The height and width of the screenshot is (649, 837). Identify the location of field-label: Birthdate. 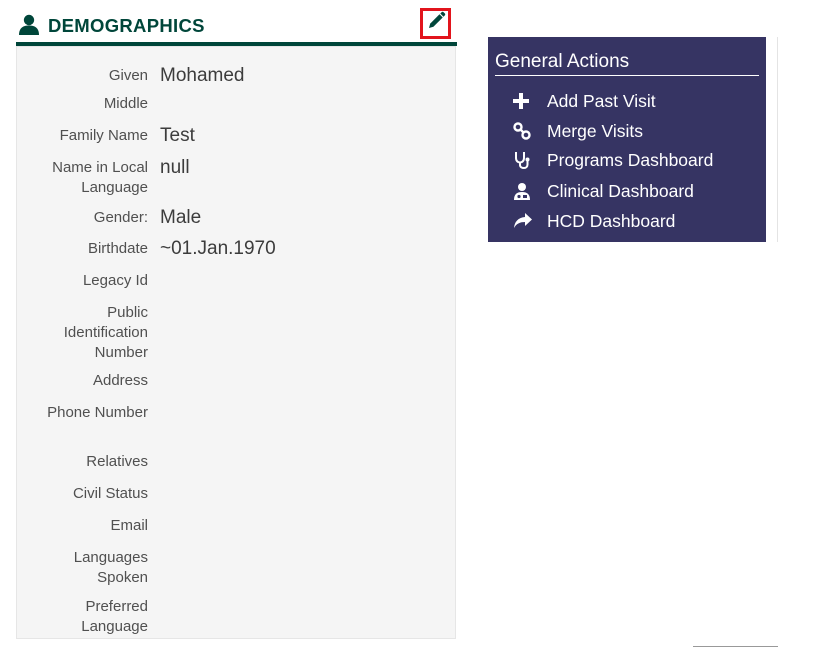
(117, 248).